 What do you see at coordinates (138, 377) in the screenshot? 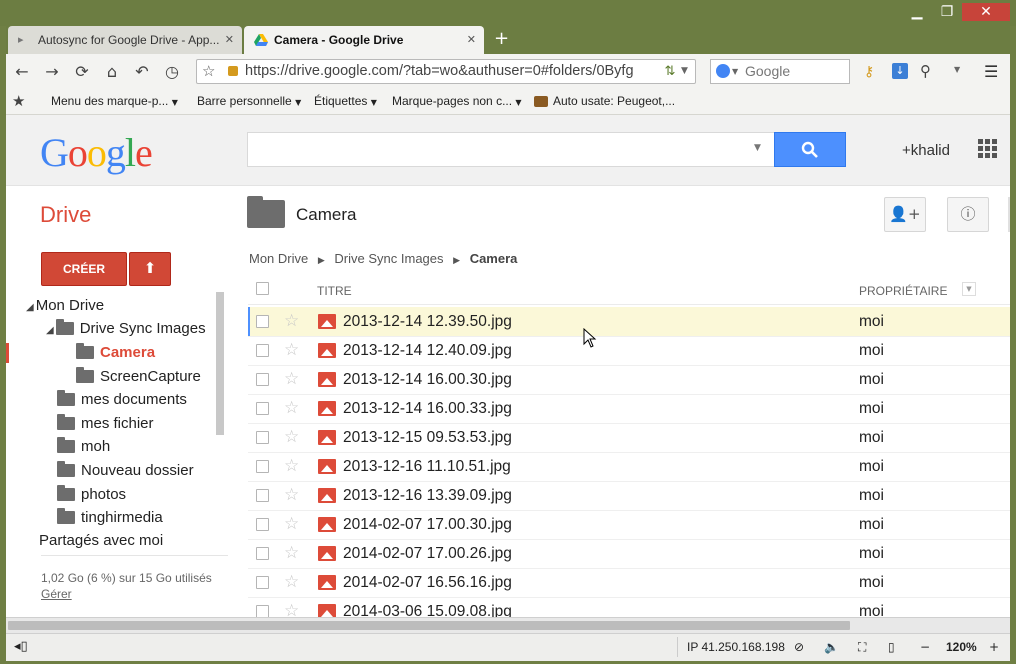
I see `tree-item-screencapture: ScreenCapture` at bounding box center [138, 377].